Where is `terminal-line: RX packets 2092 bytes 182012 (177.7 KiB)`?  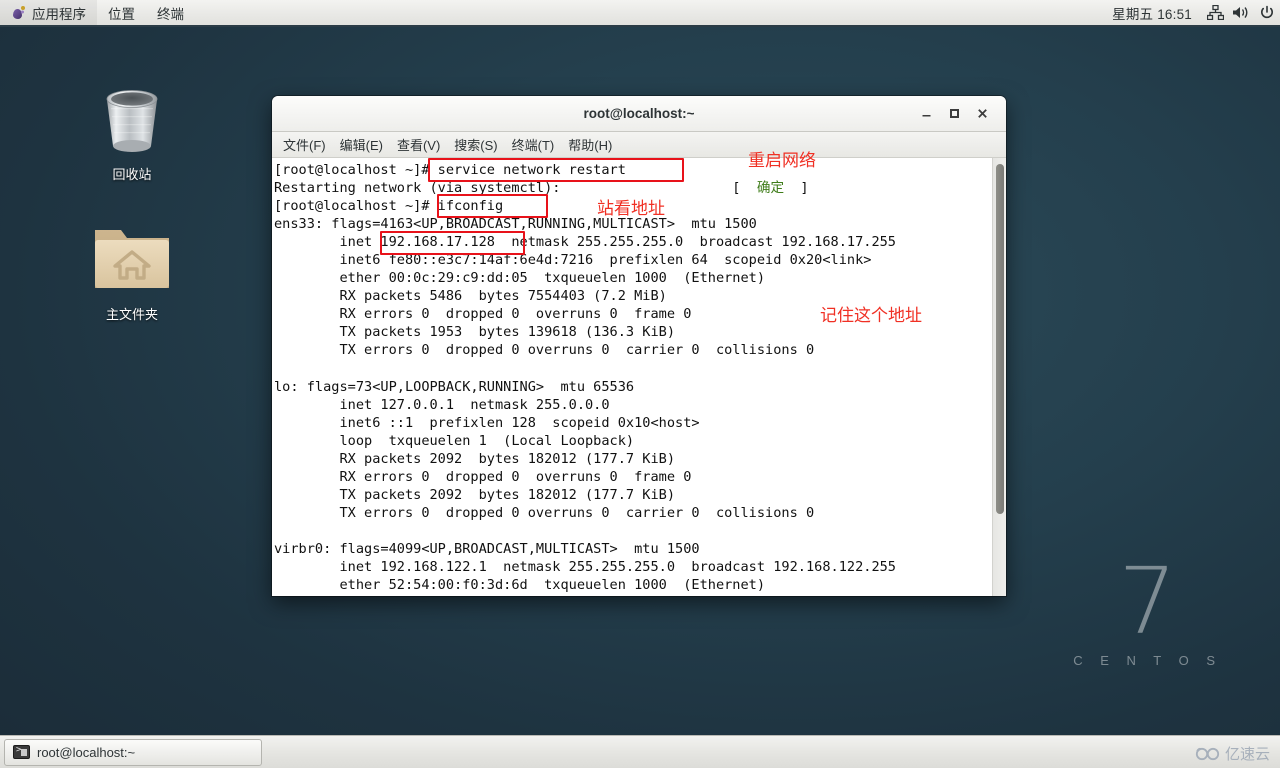
terminal-line: RX packets 2092 bytes 182012 (177.7 KiB) is located at coordinates (475, 458).